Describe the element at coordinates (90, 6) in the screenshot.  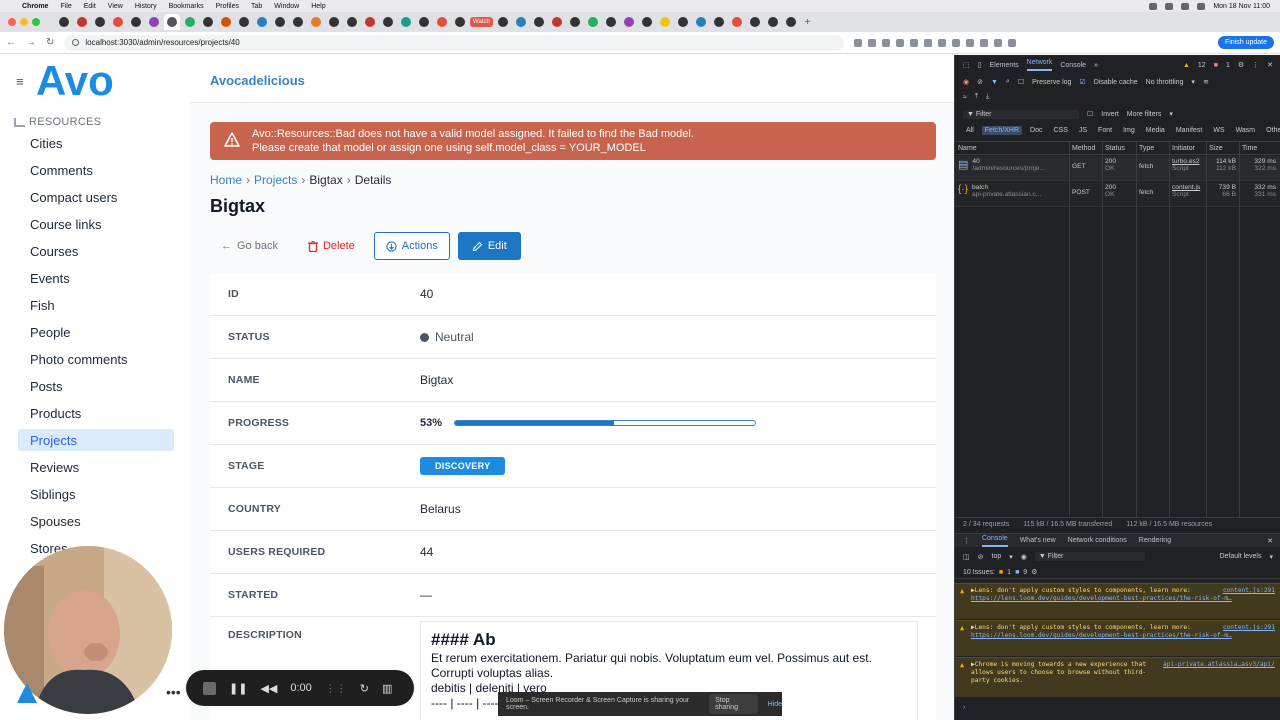
I see `menu-edit: Edit` at that location.